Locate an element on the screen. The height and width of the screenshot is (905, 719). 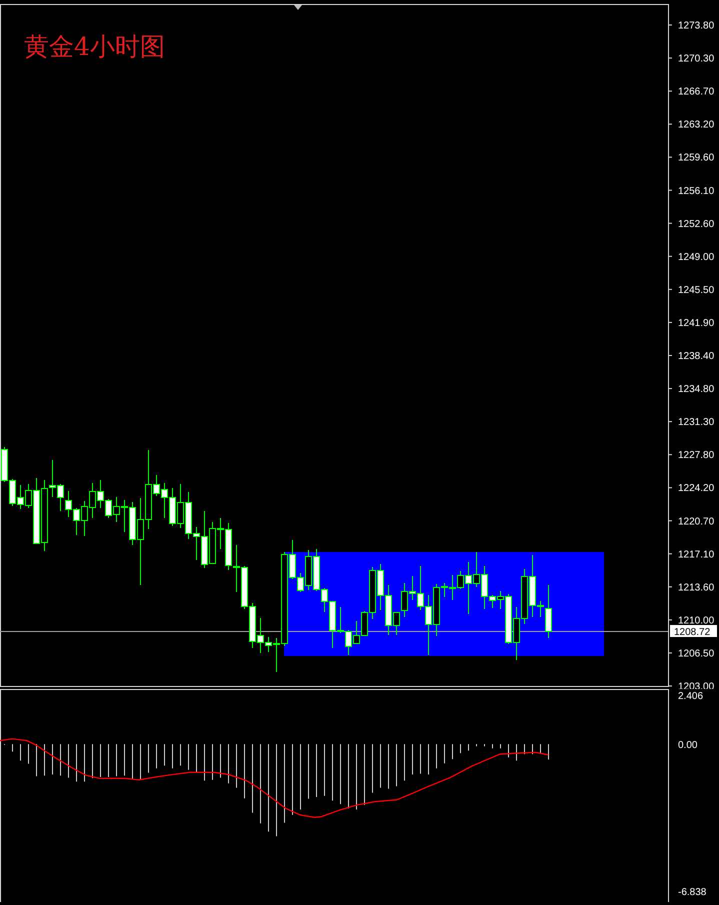
price-label: 1252.60 is located at coordinates (691, 224).